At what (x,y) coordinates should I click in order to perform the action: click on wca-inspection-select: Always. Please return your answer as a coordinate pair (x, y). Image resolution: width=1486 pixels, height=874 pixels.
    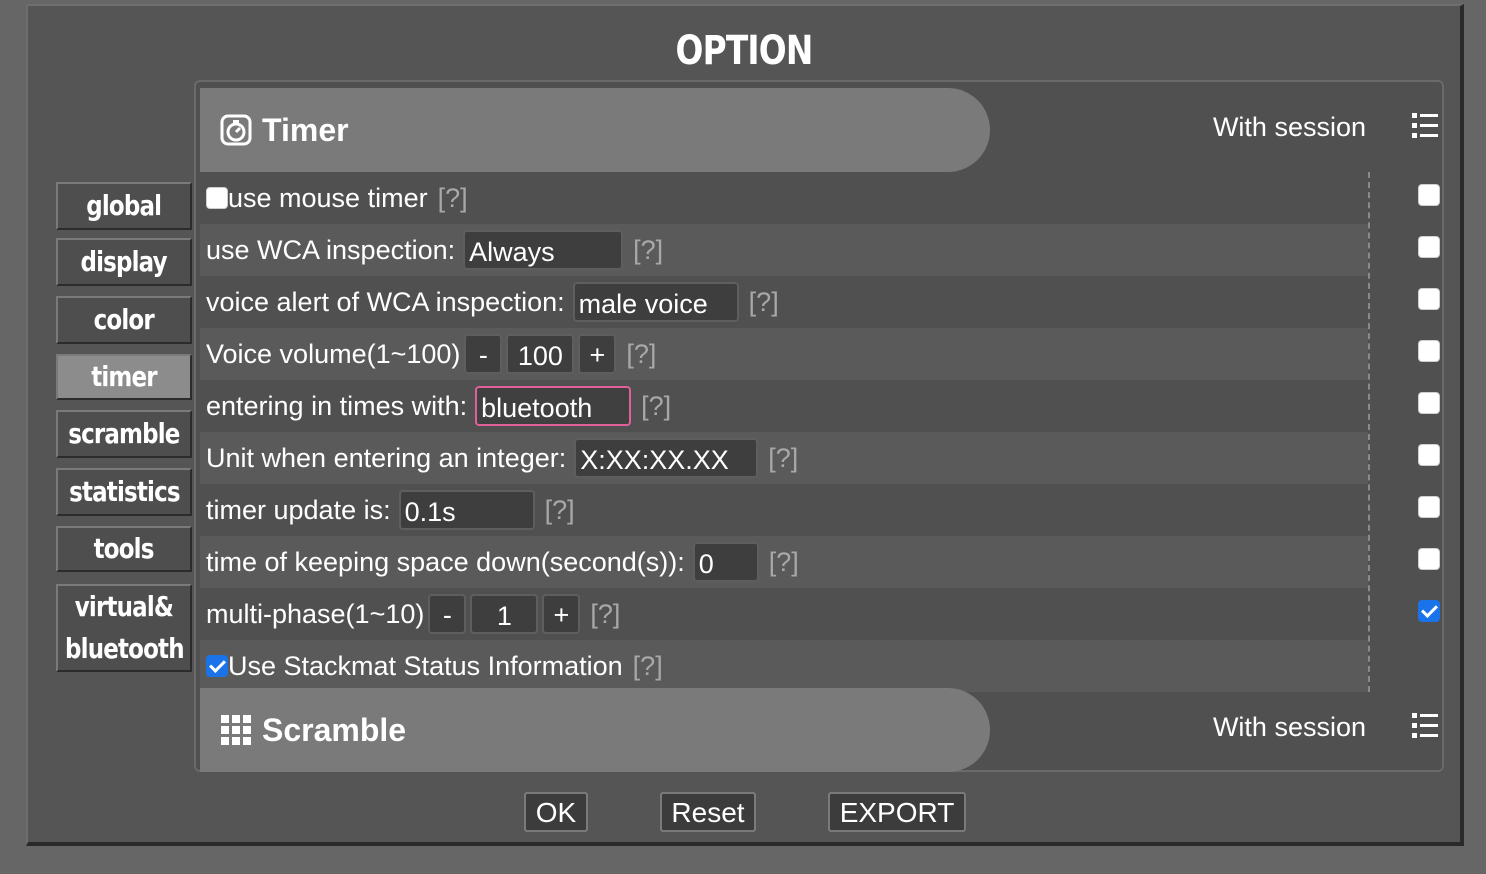
    Looking at the image, I should click on (543, 250).